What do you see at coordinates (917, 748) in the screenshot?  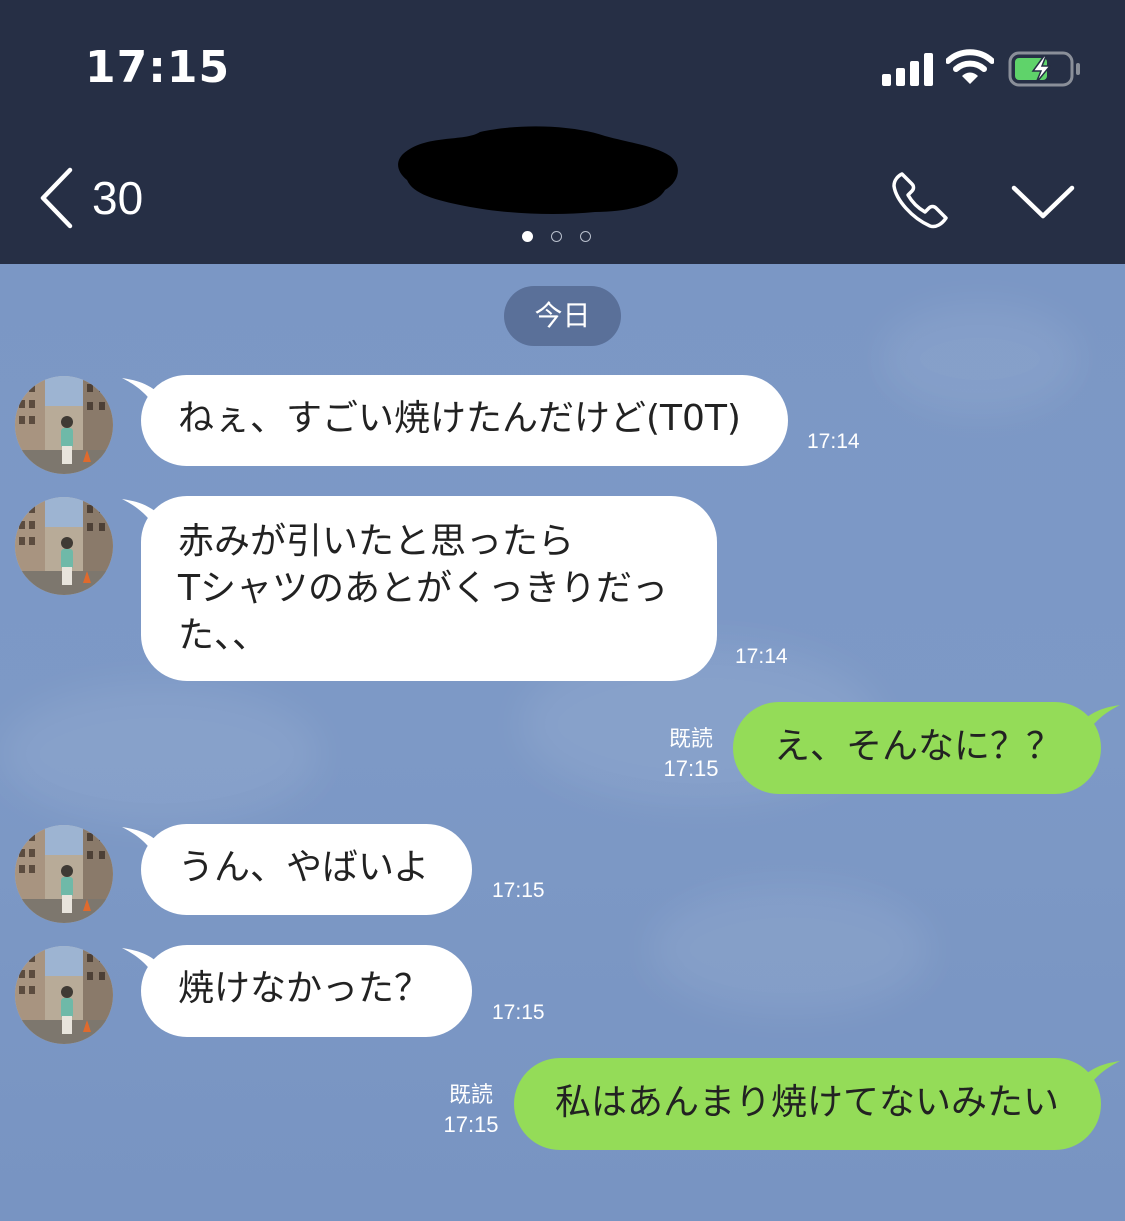 I see `message-bubble: え、そんなに？？` at bounding box center [917, 748].